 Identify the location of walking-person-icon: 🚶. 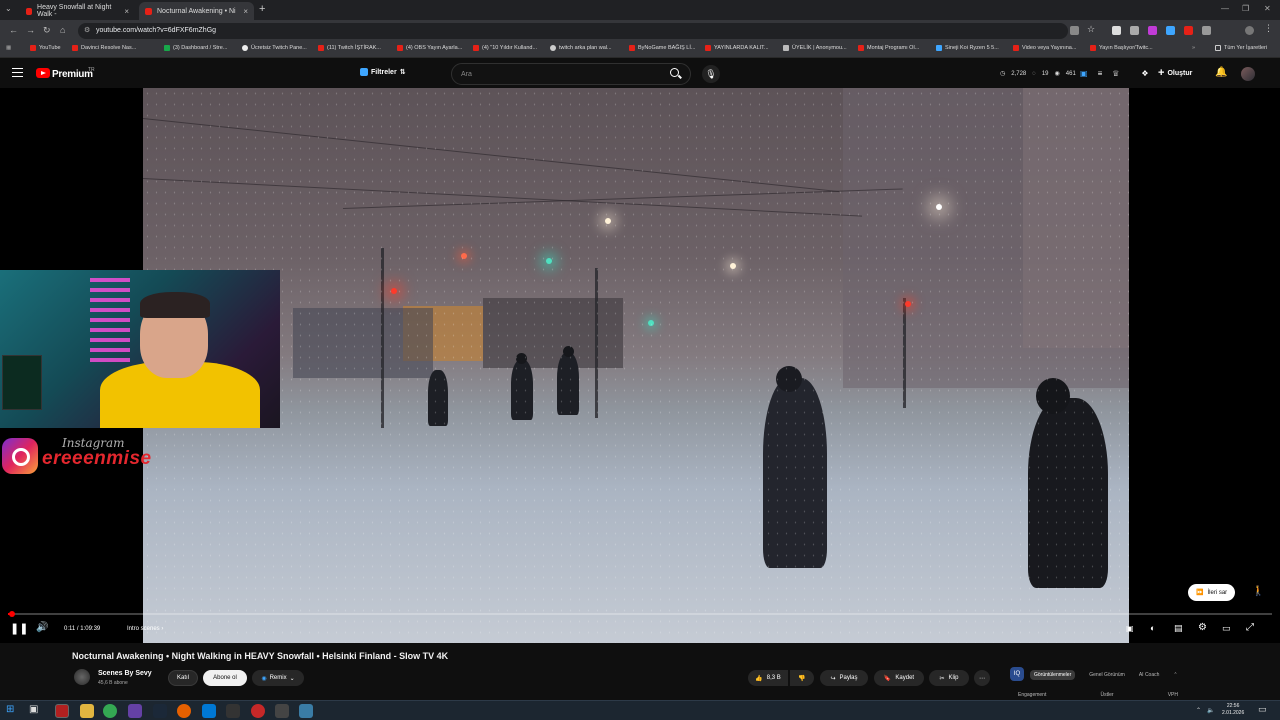
(1258, 591).